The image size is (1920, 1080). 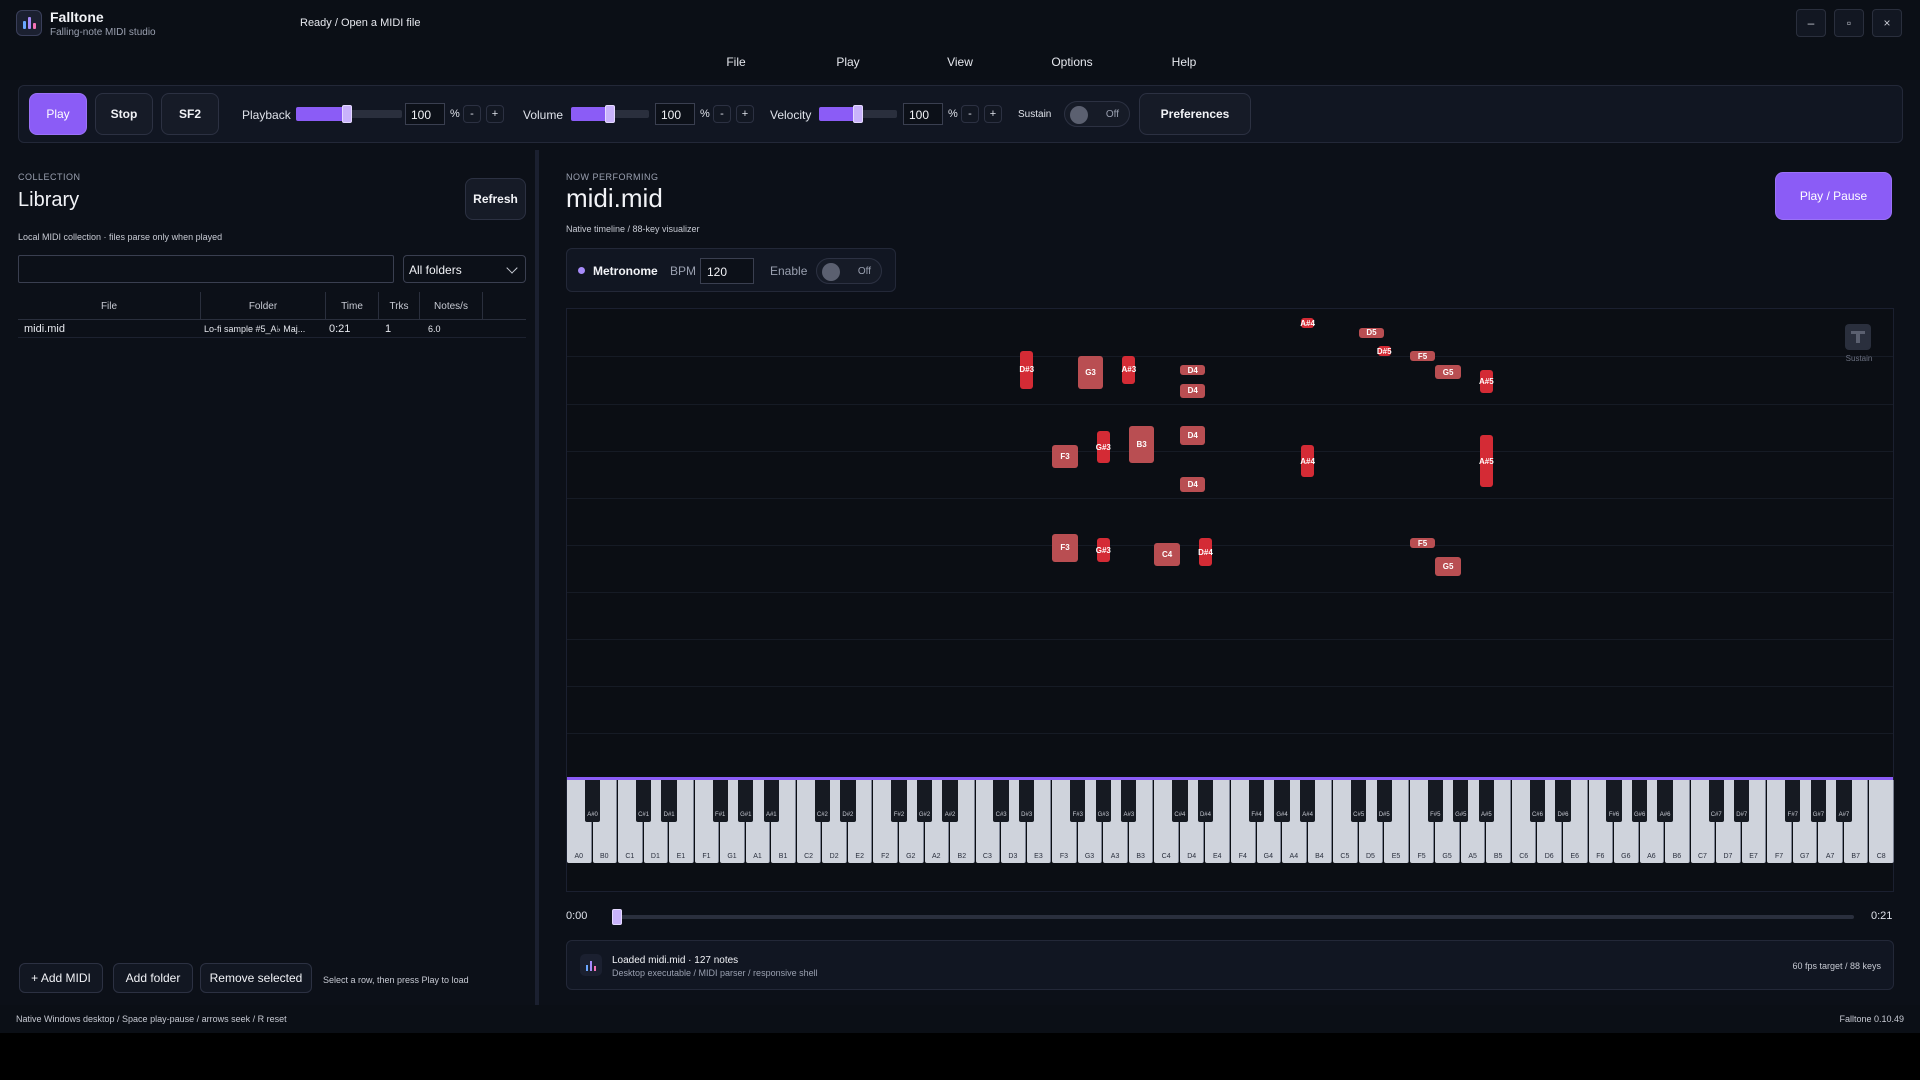 I want to click on velocity-decrease-button: -, so click(x=970, y=114).